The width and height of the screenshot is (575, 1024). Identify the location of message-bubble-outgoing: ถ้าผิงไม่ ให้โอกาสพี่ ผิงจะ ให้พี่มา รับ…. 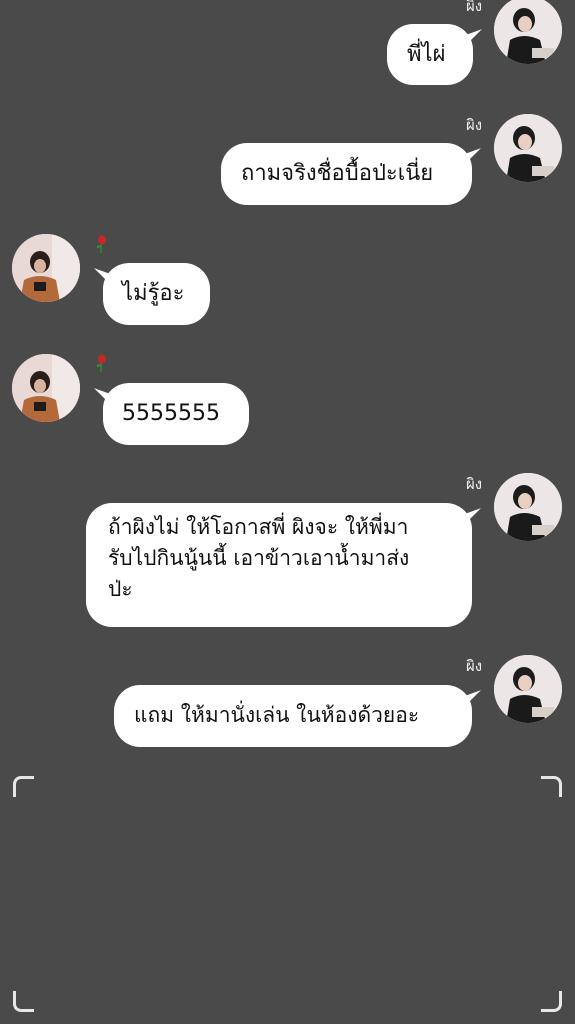
(279, 565).